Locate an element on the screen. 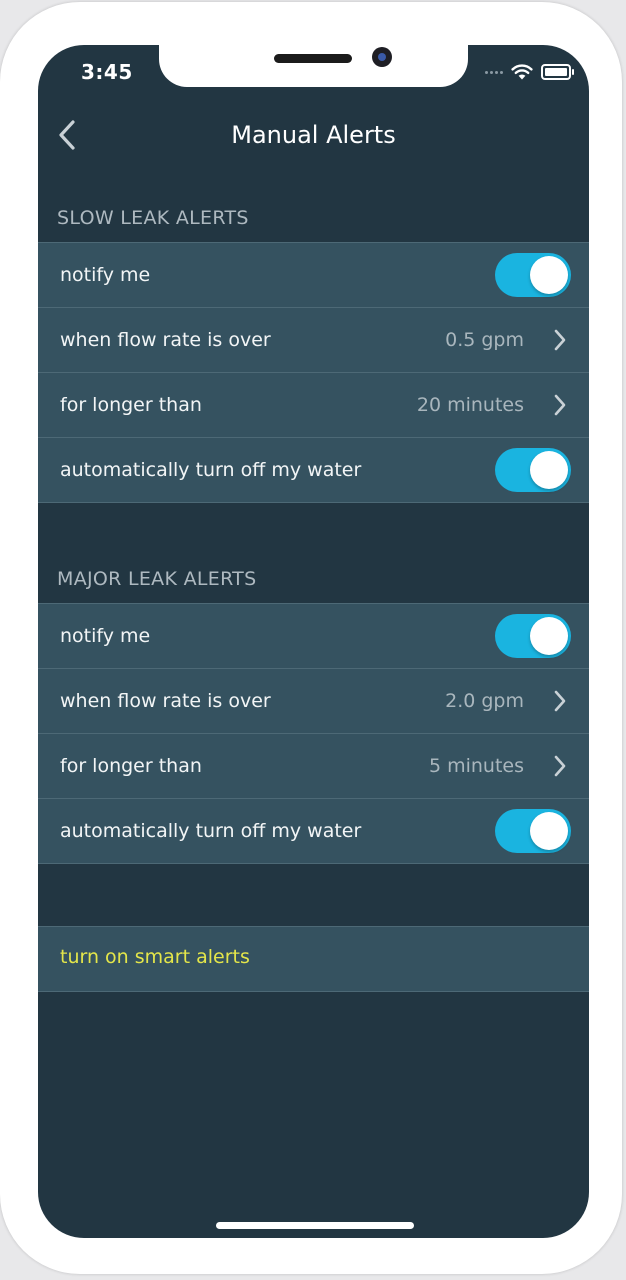  smart-alerts-button: turn on smart alerts is located at coordinates (313, 959).